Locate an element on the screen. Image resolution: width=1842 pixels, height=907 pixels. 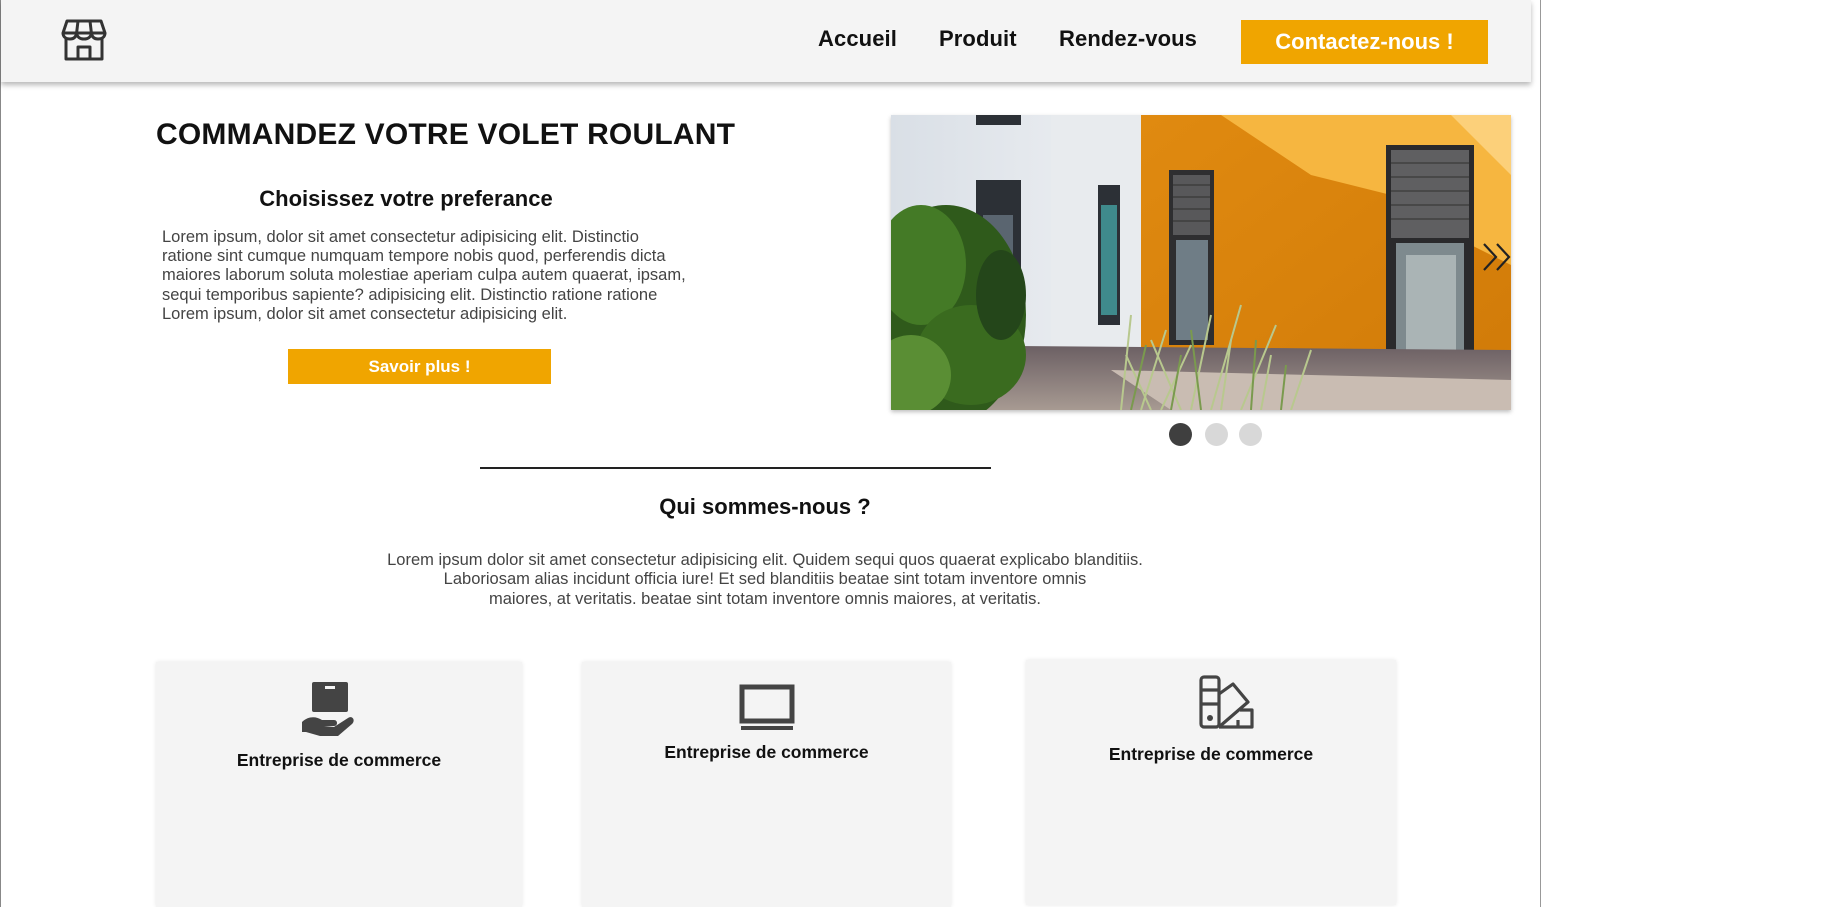
nav-accueil: Accueil is located at coordinates (857, 39).